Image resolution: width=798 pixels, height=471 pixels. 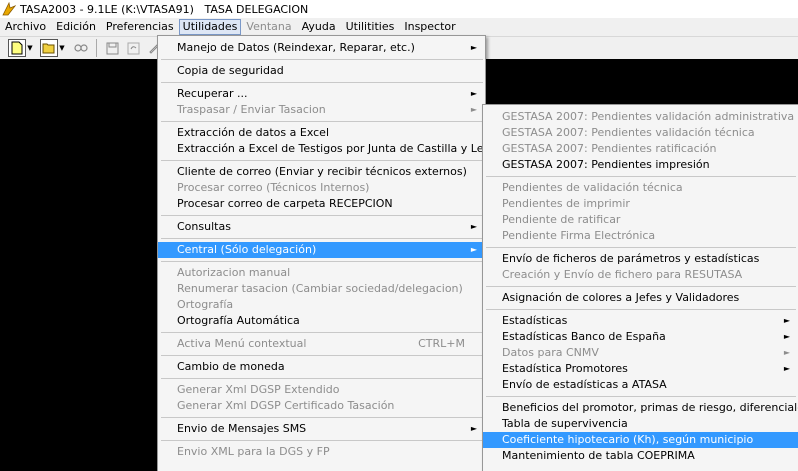 What do you see at coordinates (247, 249) in the screenshot?
I see `menu-item-label: Central (Sólo delegación)` at bounding box center [247, 249].